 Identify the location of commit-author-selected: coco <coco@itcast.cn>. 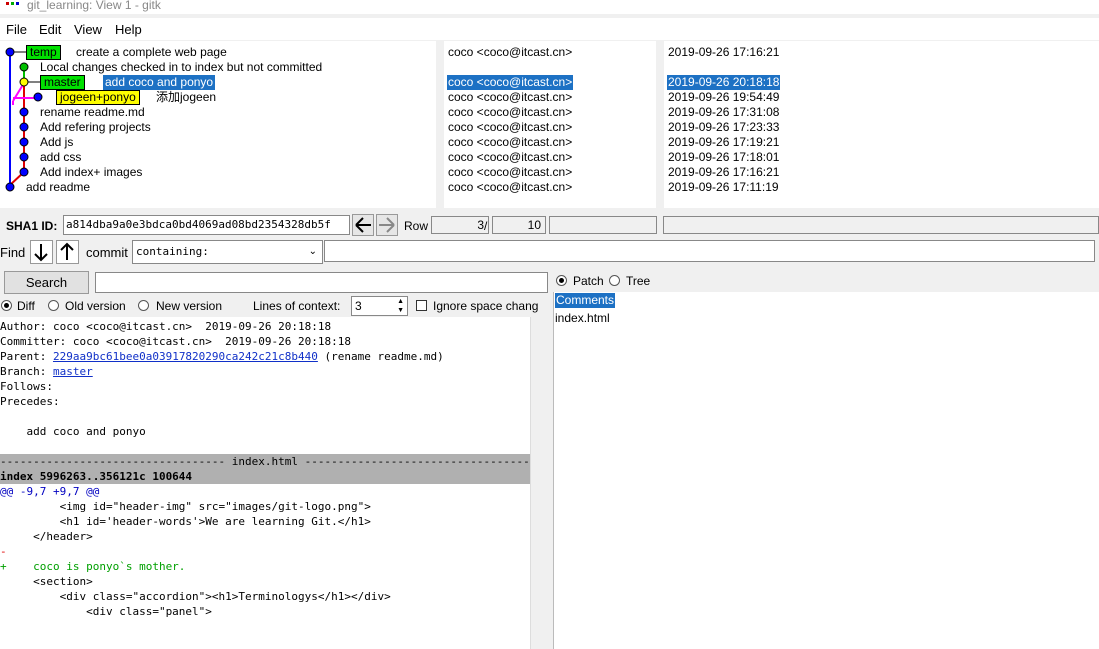
(510, 82).